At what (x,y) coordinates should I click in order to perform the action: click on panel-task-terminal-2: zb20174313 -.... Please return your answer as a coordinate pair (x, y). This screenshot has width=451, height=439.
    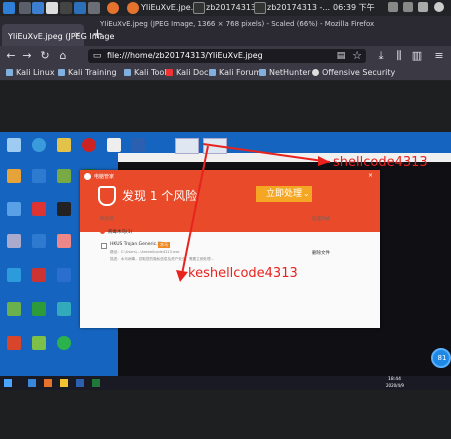
    Looking at the image, I should click on (298, 8).